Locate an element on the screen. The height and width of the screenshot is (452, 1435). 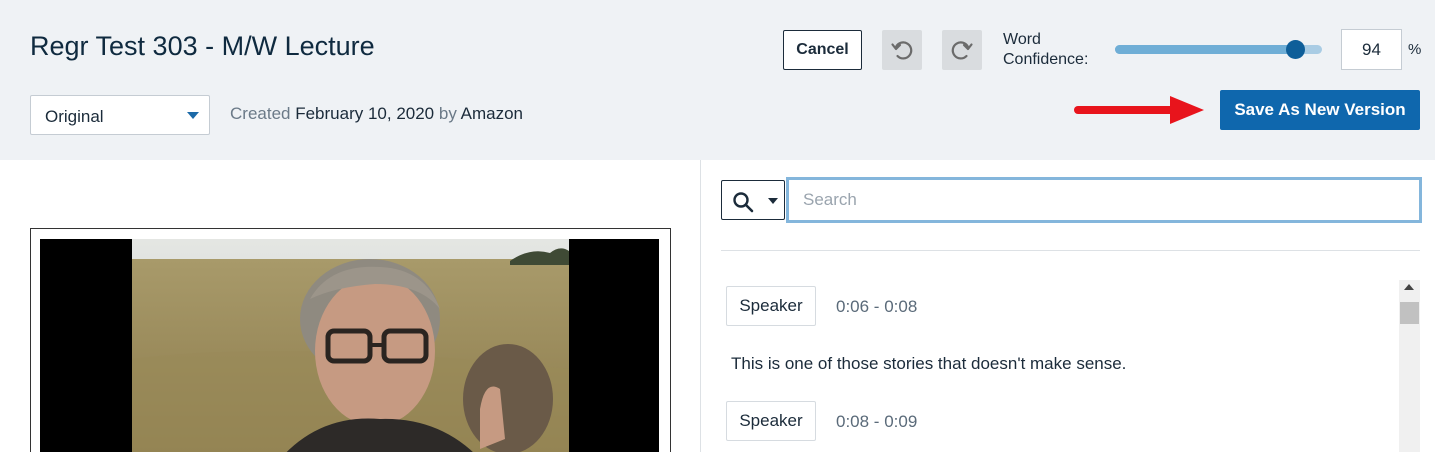
slider-handle is located at coordinates (1295, 49).